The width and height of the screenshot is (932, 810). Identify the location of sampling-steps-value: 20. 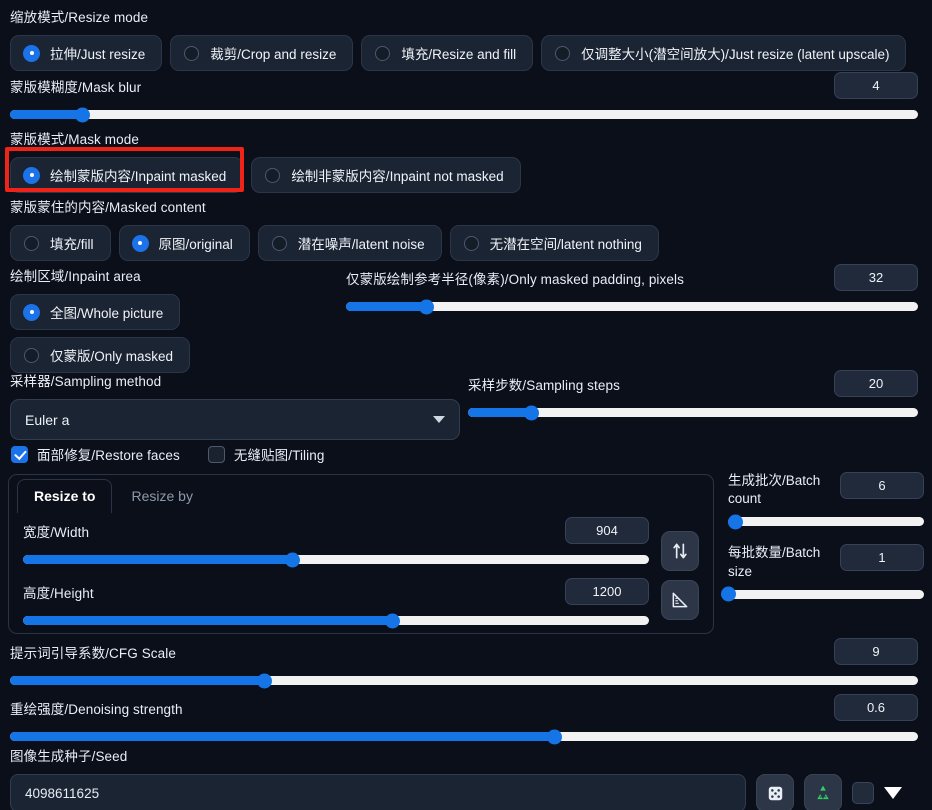
(876, 383).